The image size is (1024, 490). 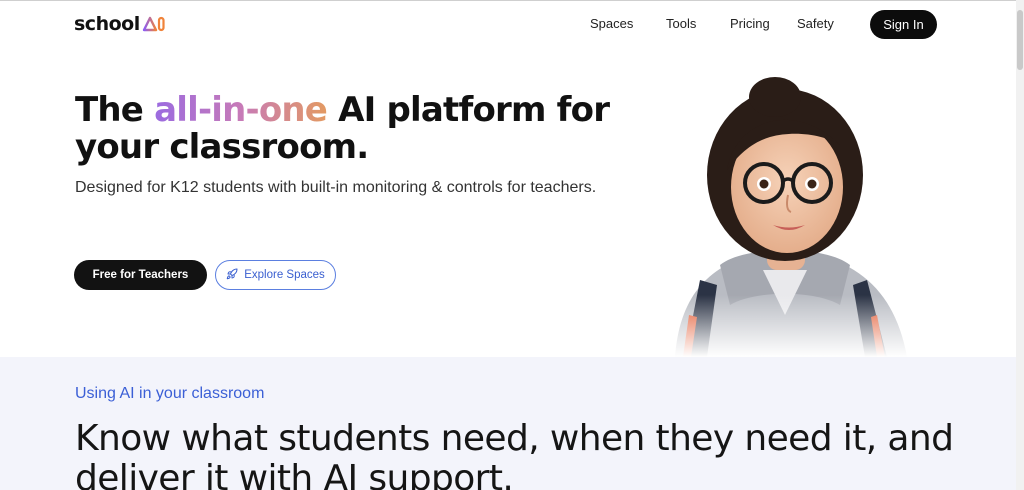 What do you see at coordinates (284, 275) in the screenshot?
I see `explore-spaces-label: Explore Spaces` at bounding box center [284, 275].